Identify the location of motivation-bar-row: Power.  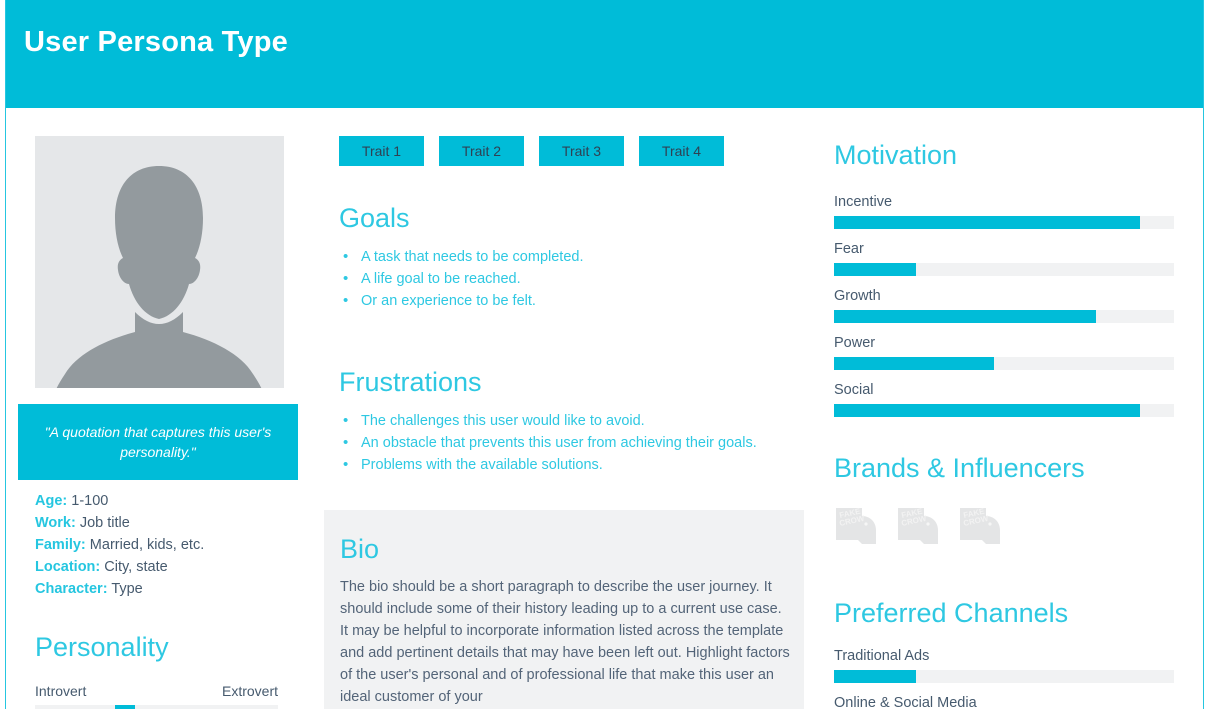
(1009, 352).